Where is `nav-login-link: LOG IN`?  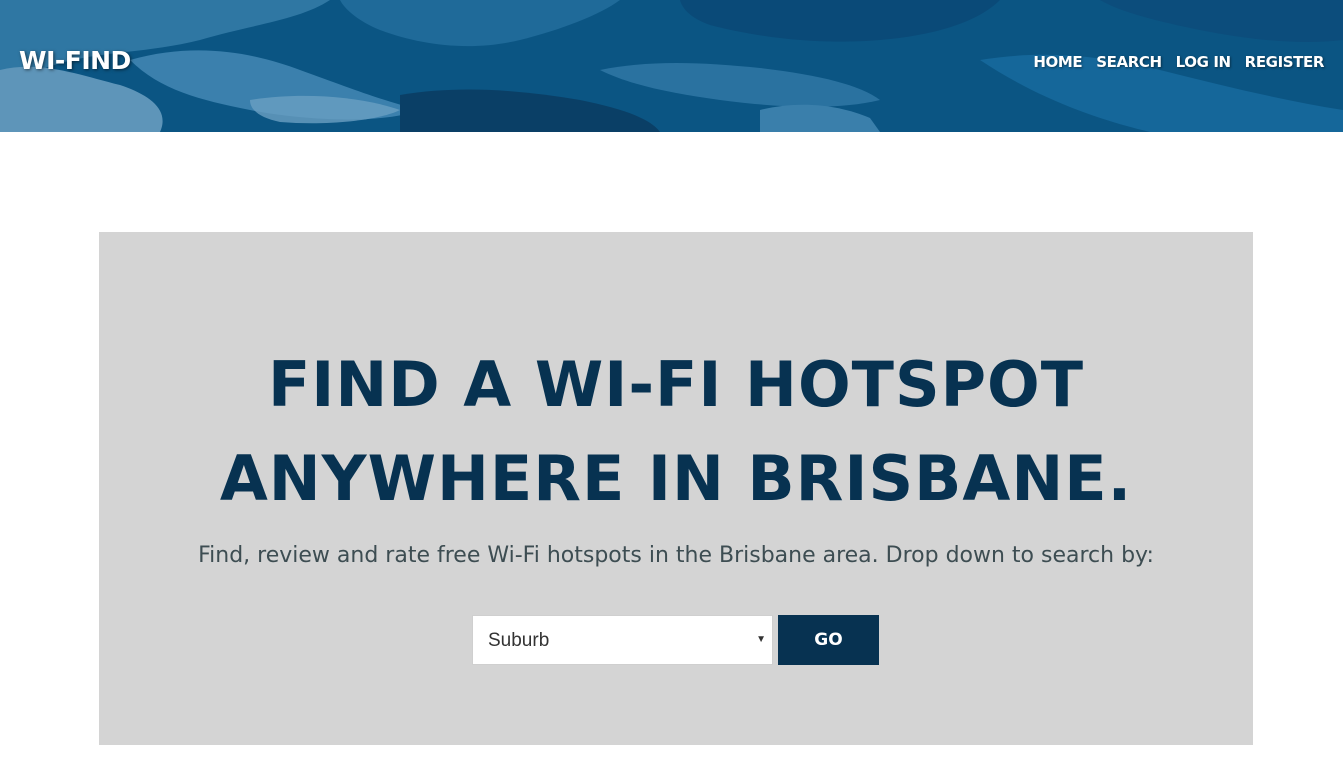
nav-login-link: LOG IN is located at coordinates (1203, 62).